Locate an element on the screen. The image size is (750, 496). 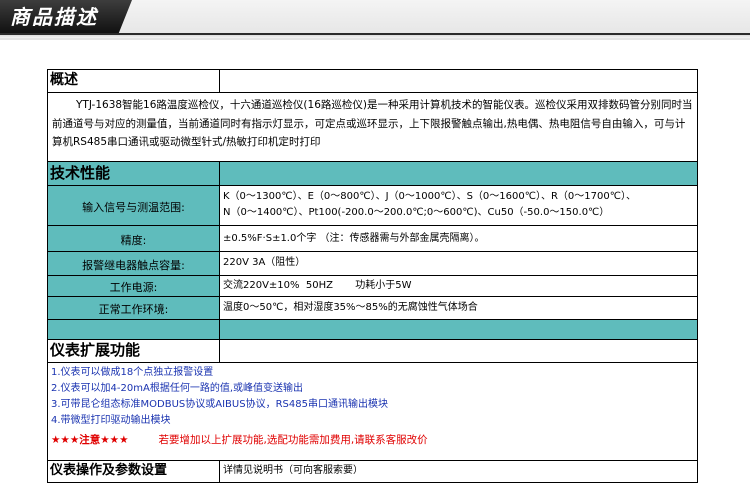
operation-value: 详情见说明书（可向客服索要） is located at coordinates (293, 470).